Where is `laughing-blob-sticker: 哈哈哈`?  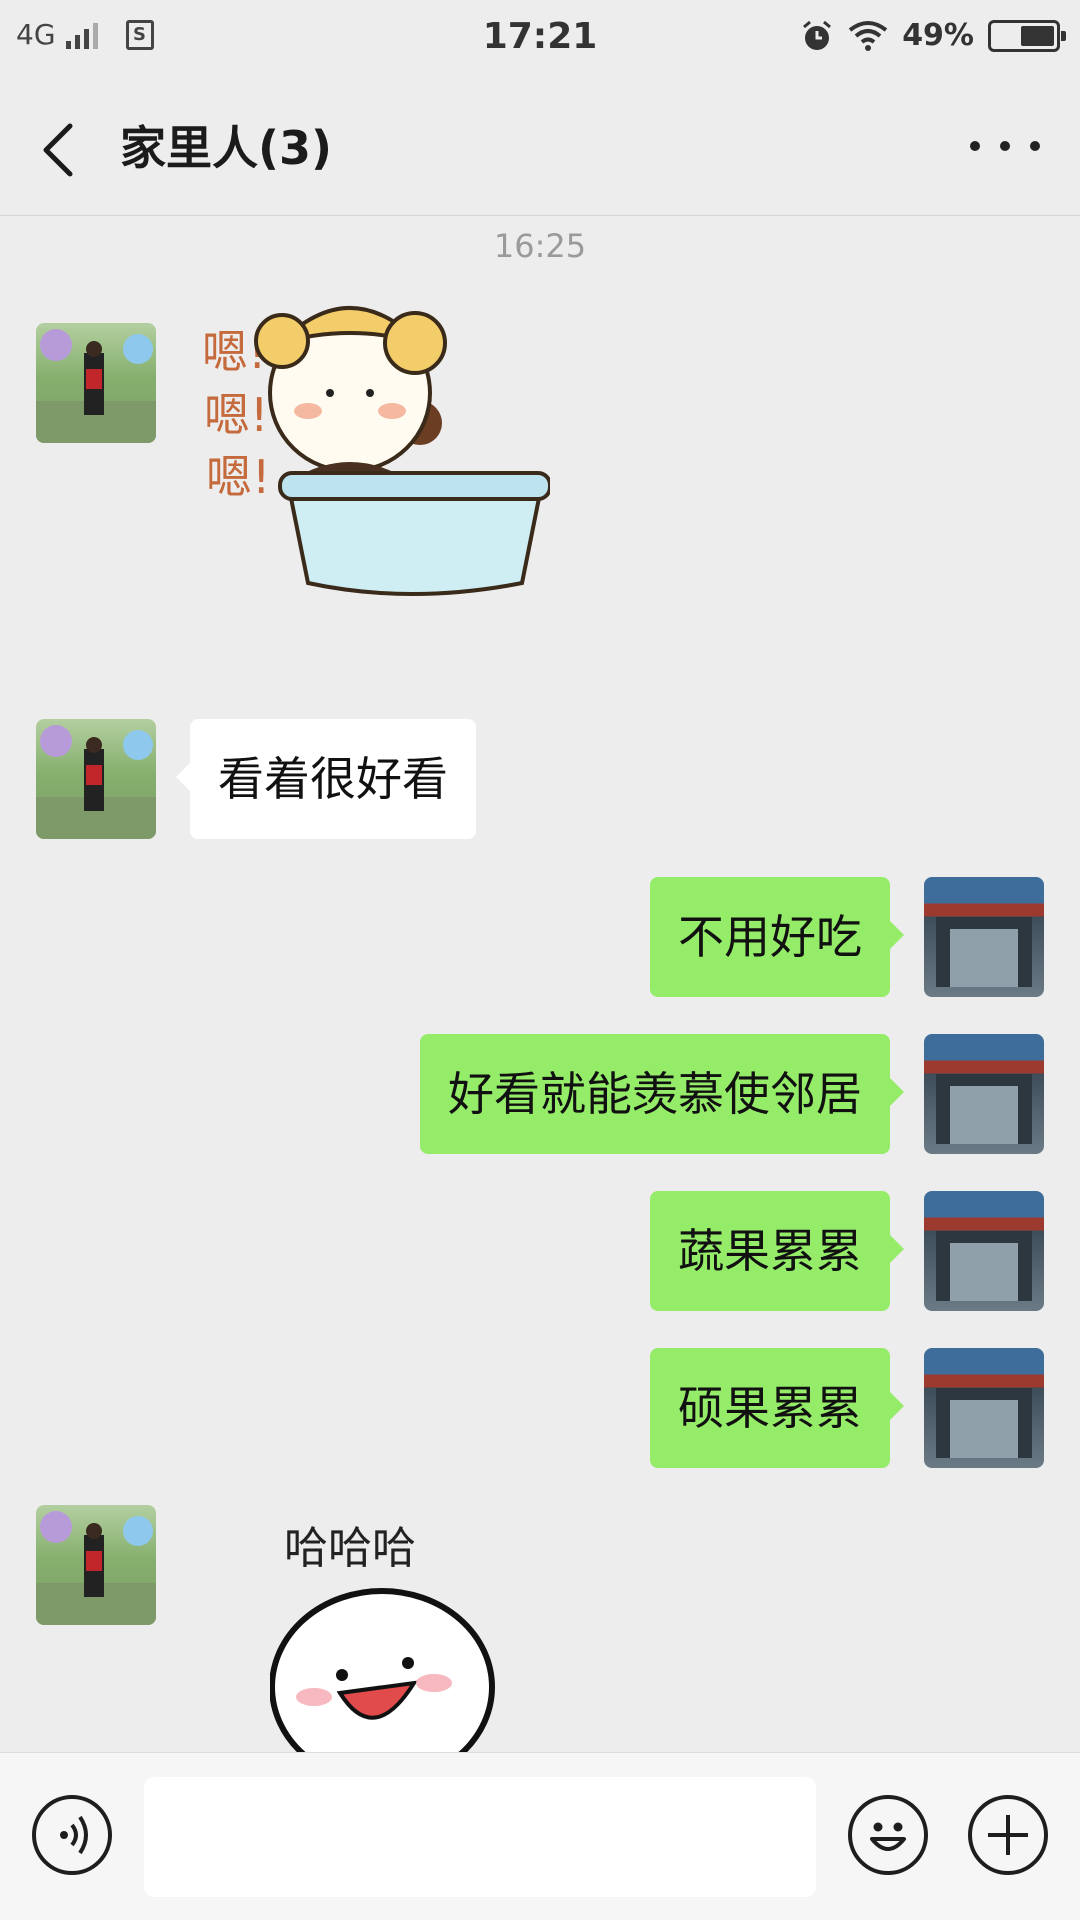
laughing-blob-sticker: 哈哈哈 is located at coordinates (382, 1637).